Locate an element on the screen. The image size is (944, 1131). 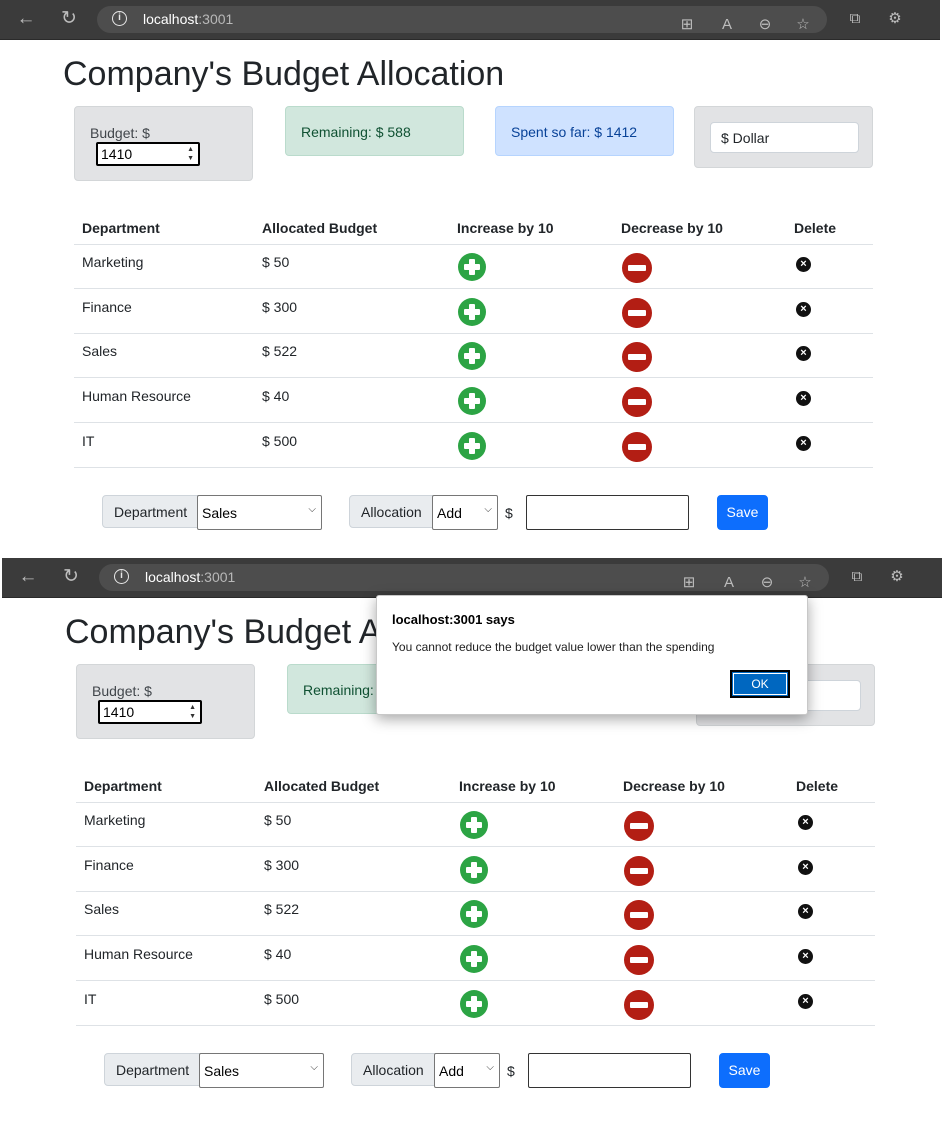
column-header: Allocated Budget is located at coordinates (322, 786).